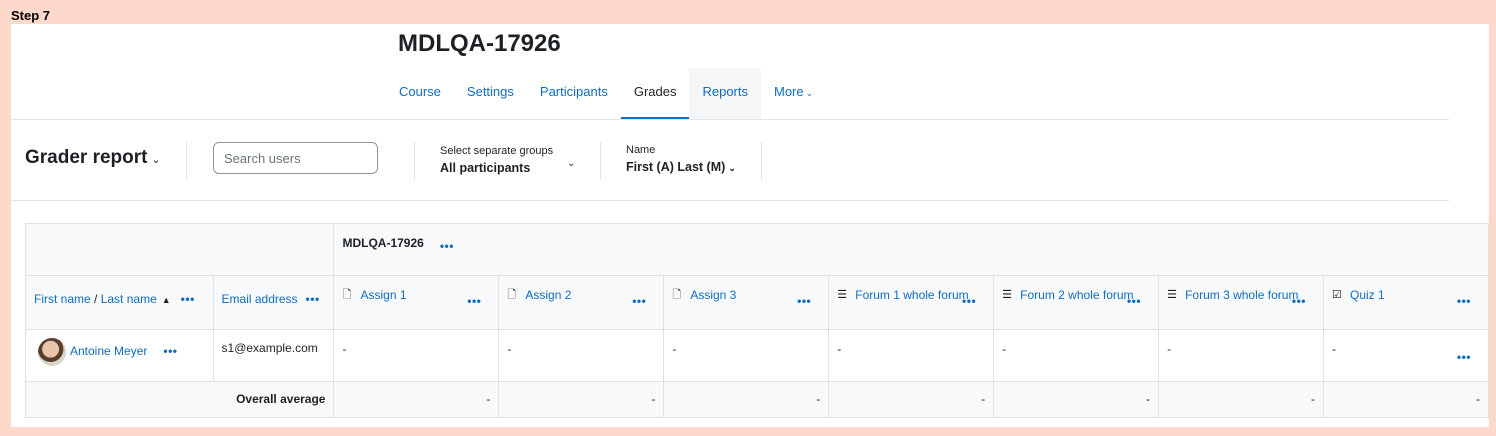 Image resolution: width=1496 pixels, height=436 pixels. I want to click on report-selector: Grader report ⌄, so click(93, 158).